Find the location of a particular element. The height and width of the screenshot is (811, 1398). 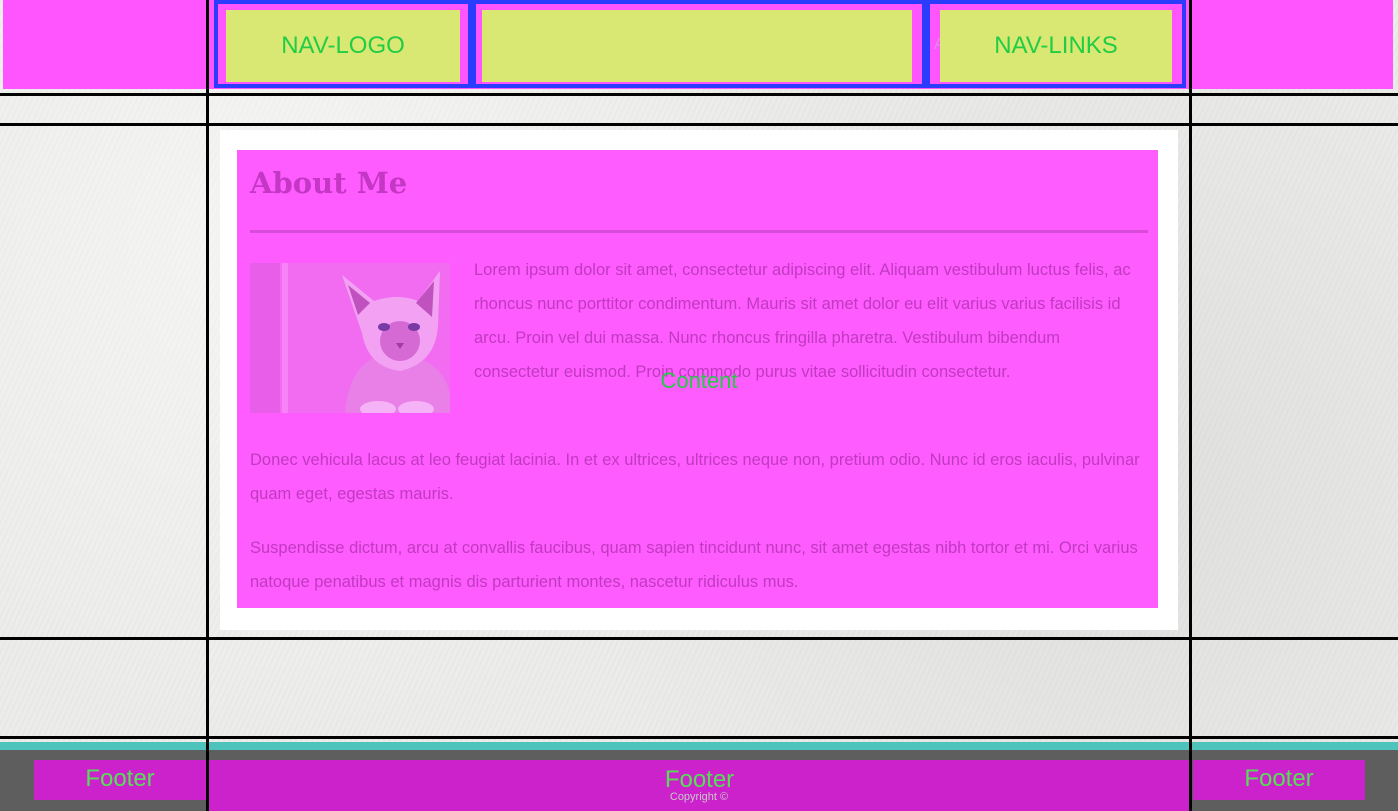

nav-middle-placeholder is located at coordinates (697, 46).